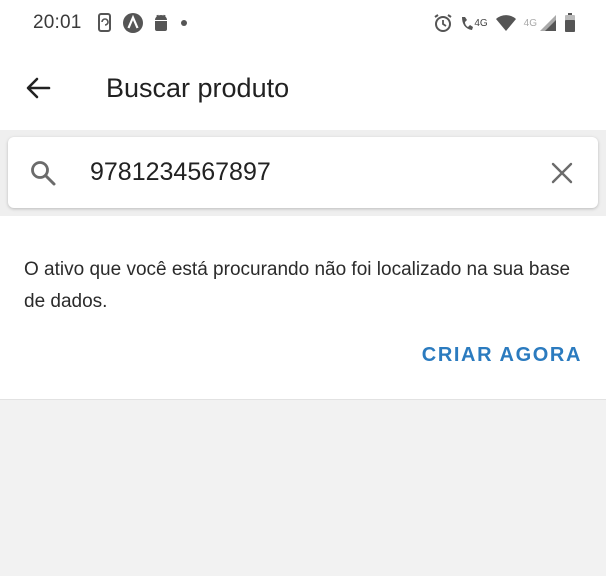  I want to click on network-label-2: 4G, so click(530, 23).